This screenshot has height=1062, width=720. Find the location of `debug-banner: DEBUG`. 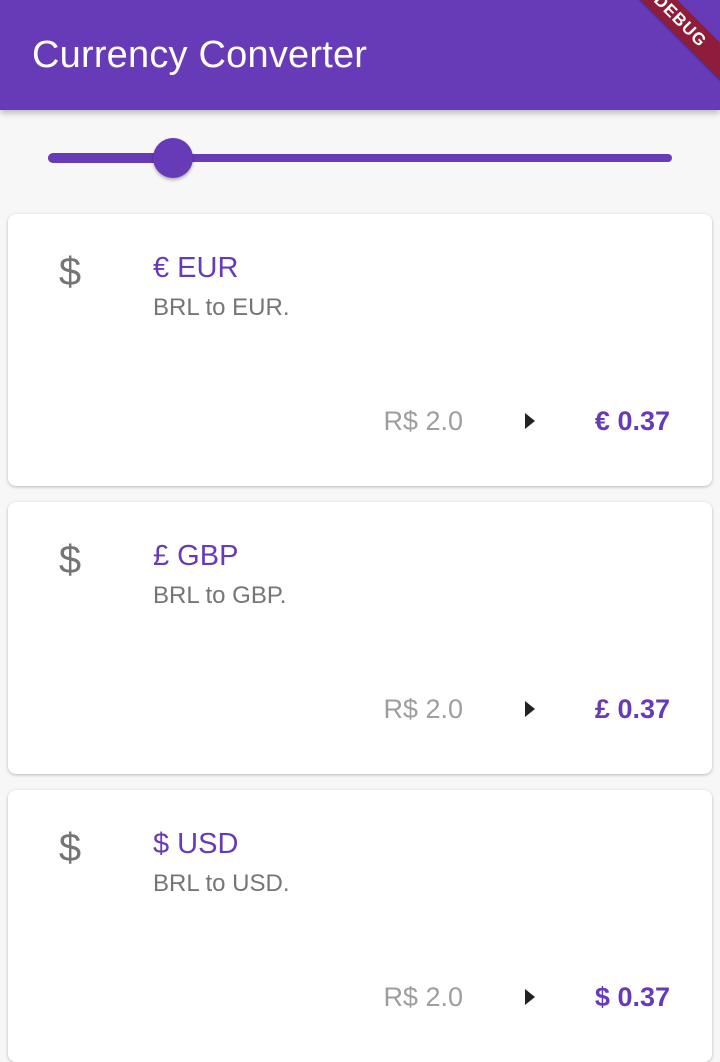

debug-banner: DEBUG is located at coordinates (665, 45).